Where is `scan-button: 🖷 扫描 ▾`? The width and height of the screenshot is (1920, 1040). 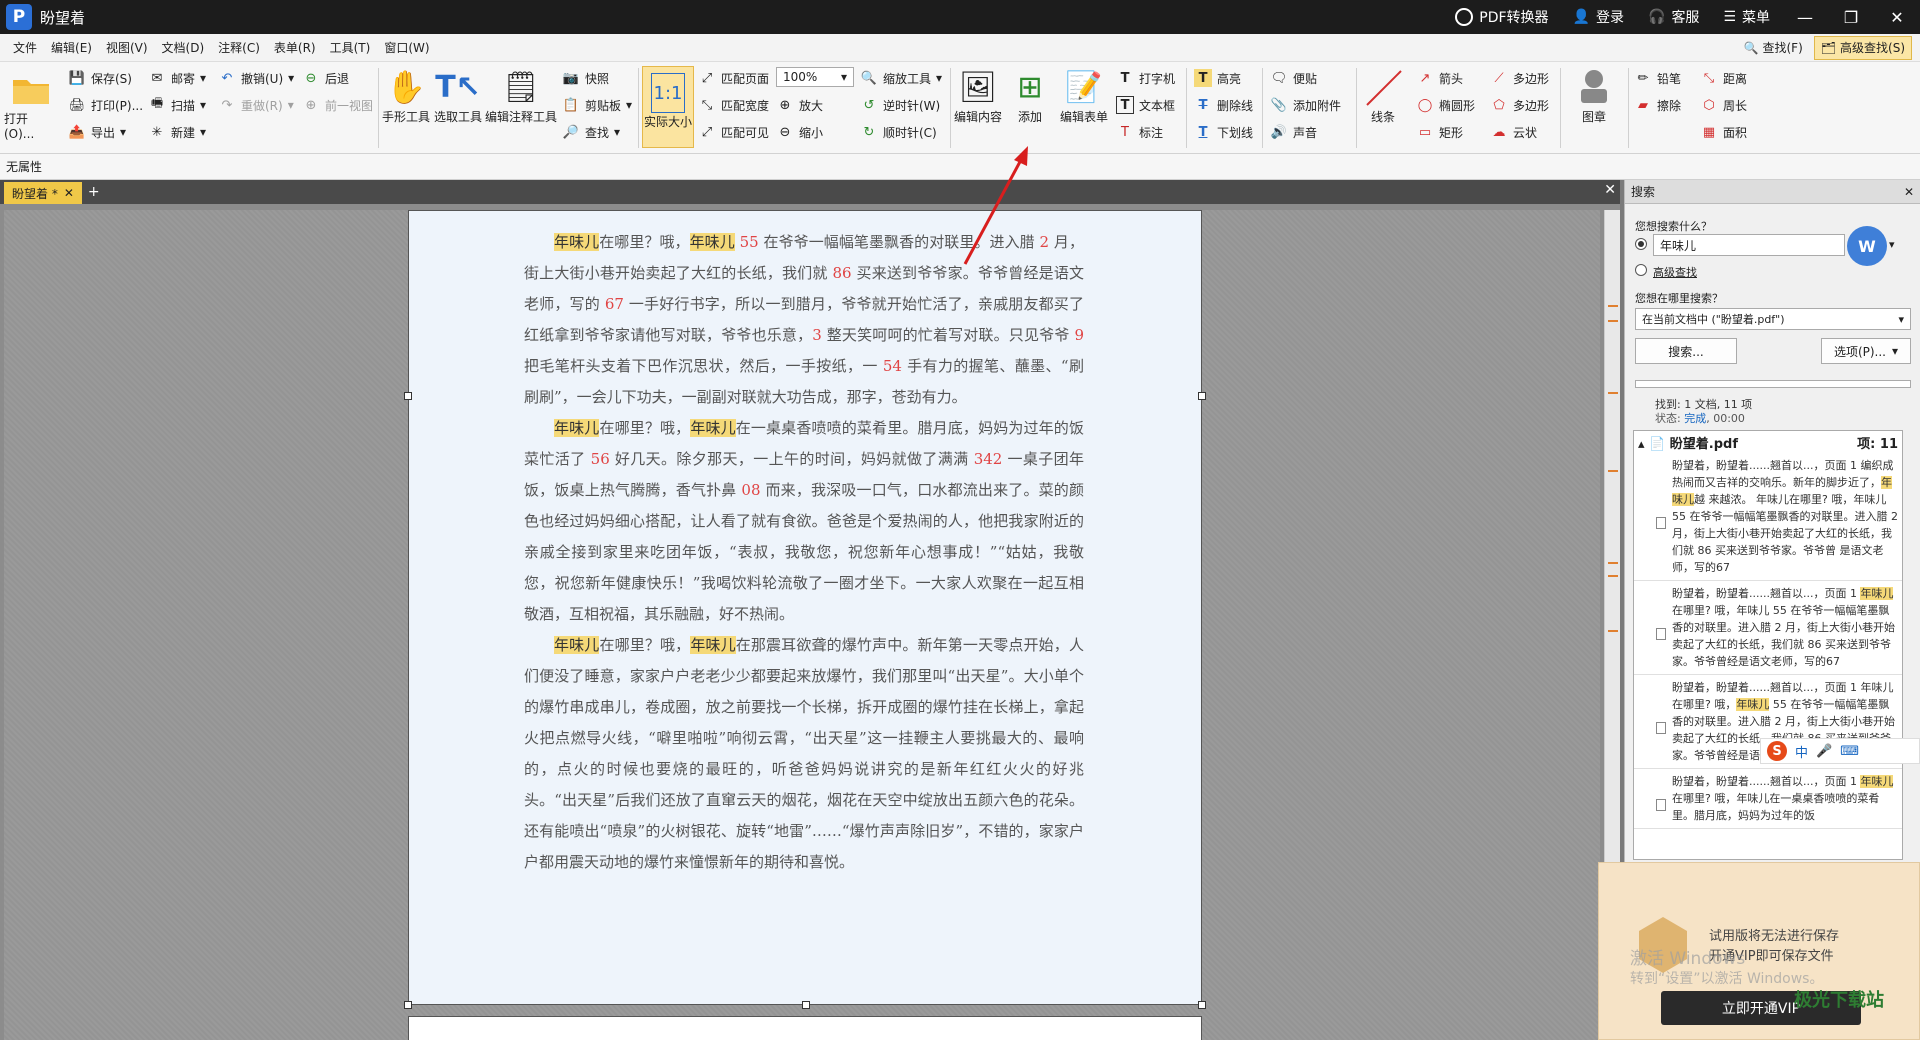
scan-button: 🖷 扫描 ▾ is located at coordinates (177, 105).